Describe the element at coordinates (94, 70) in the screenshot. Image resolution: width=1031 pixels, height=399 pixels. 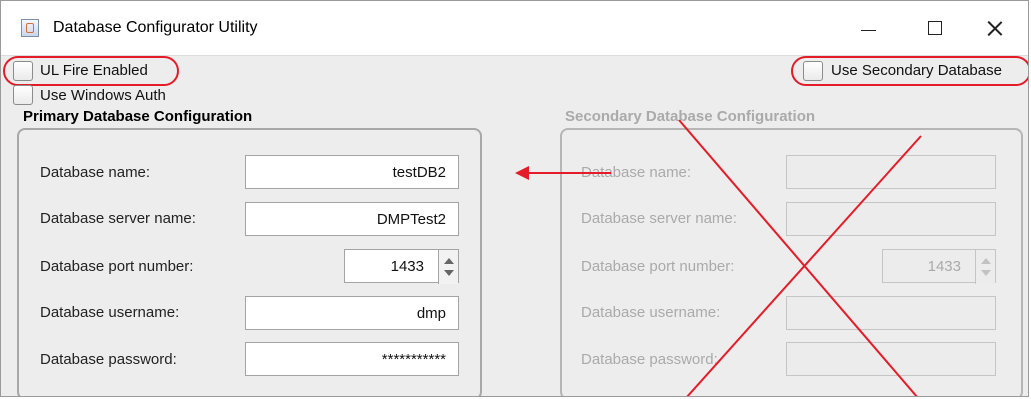
I see `ul-fire-label: UL Fire Enabled` at that location.